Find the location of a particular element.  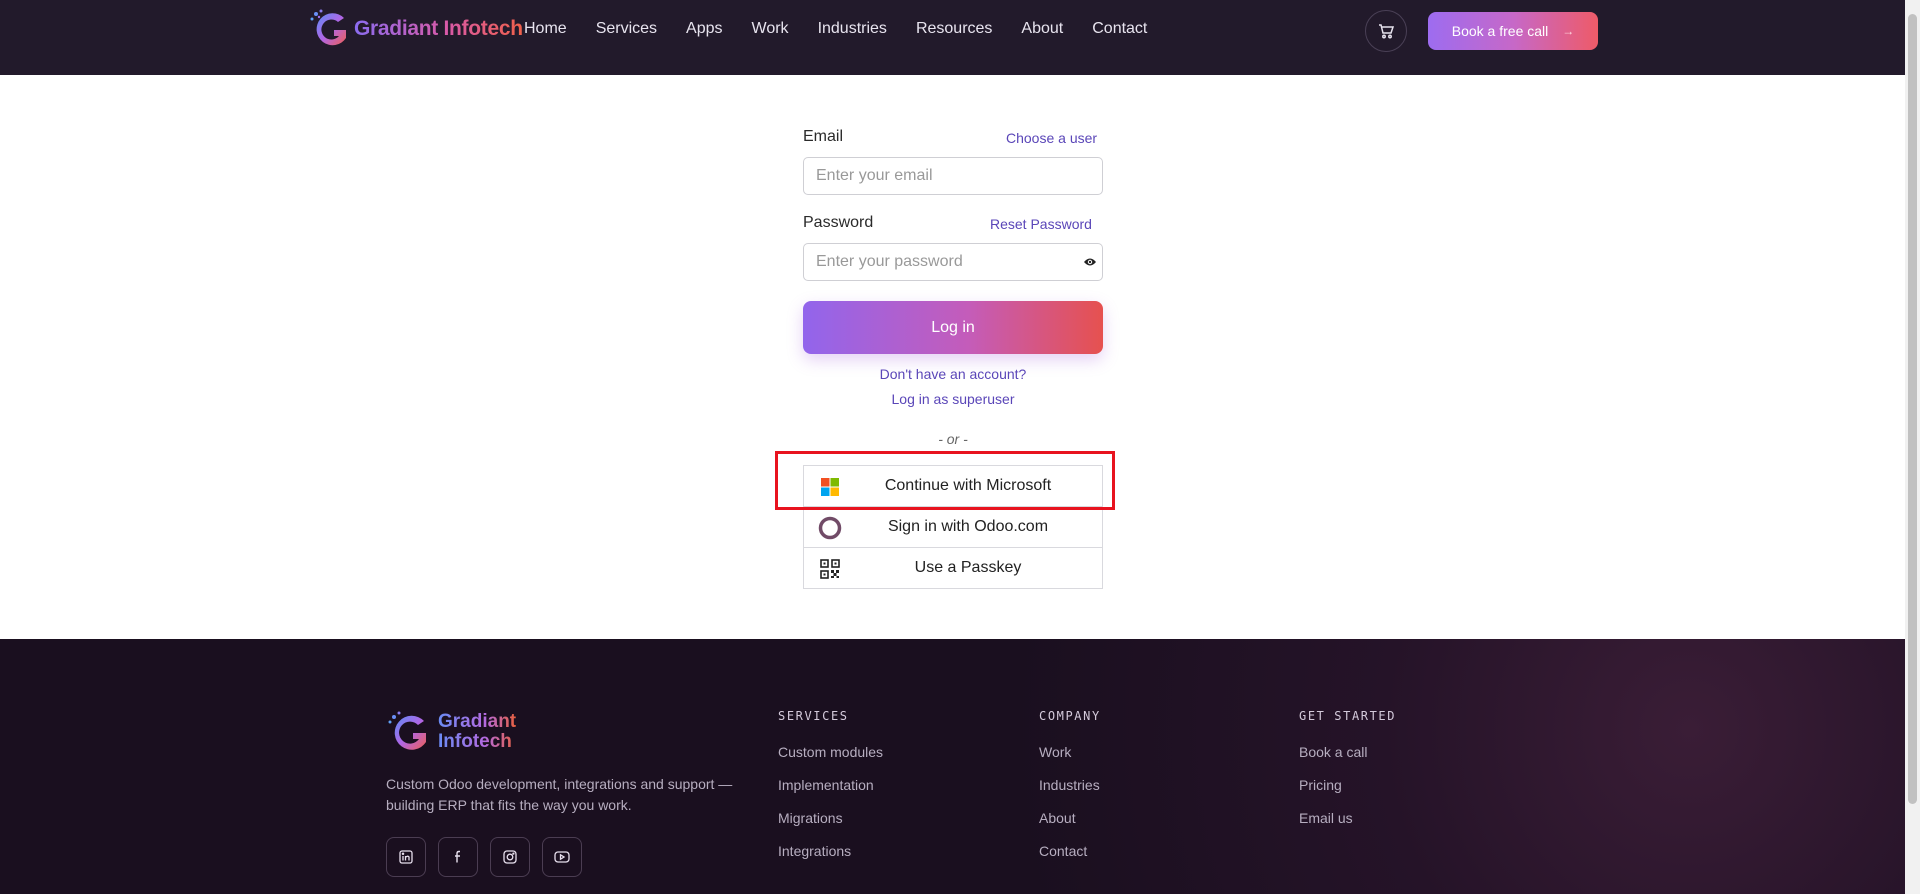

logo-mark-icon is located at coordinates (332, 29).